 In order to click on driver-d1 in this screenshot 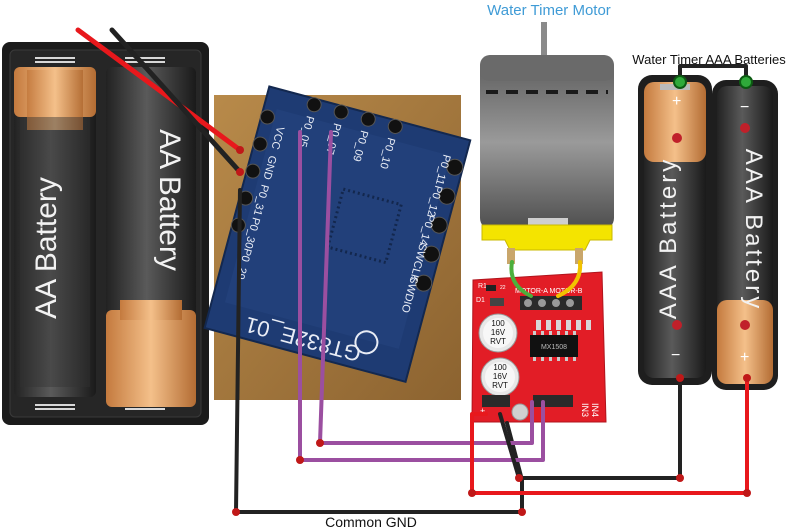, I will do `click(497, 302)`.